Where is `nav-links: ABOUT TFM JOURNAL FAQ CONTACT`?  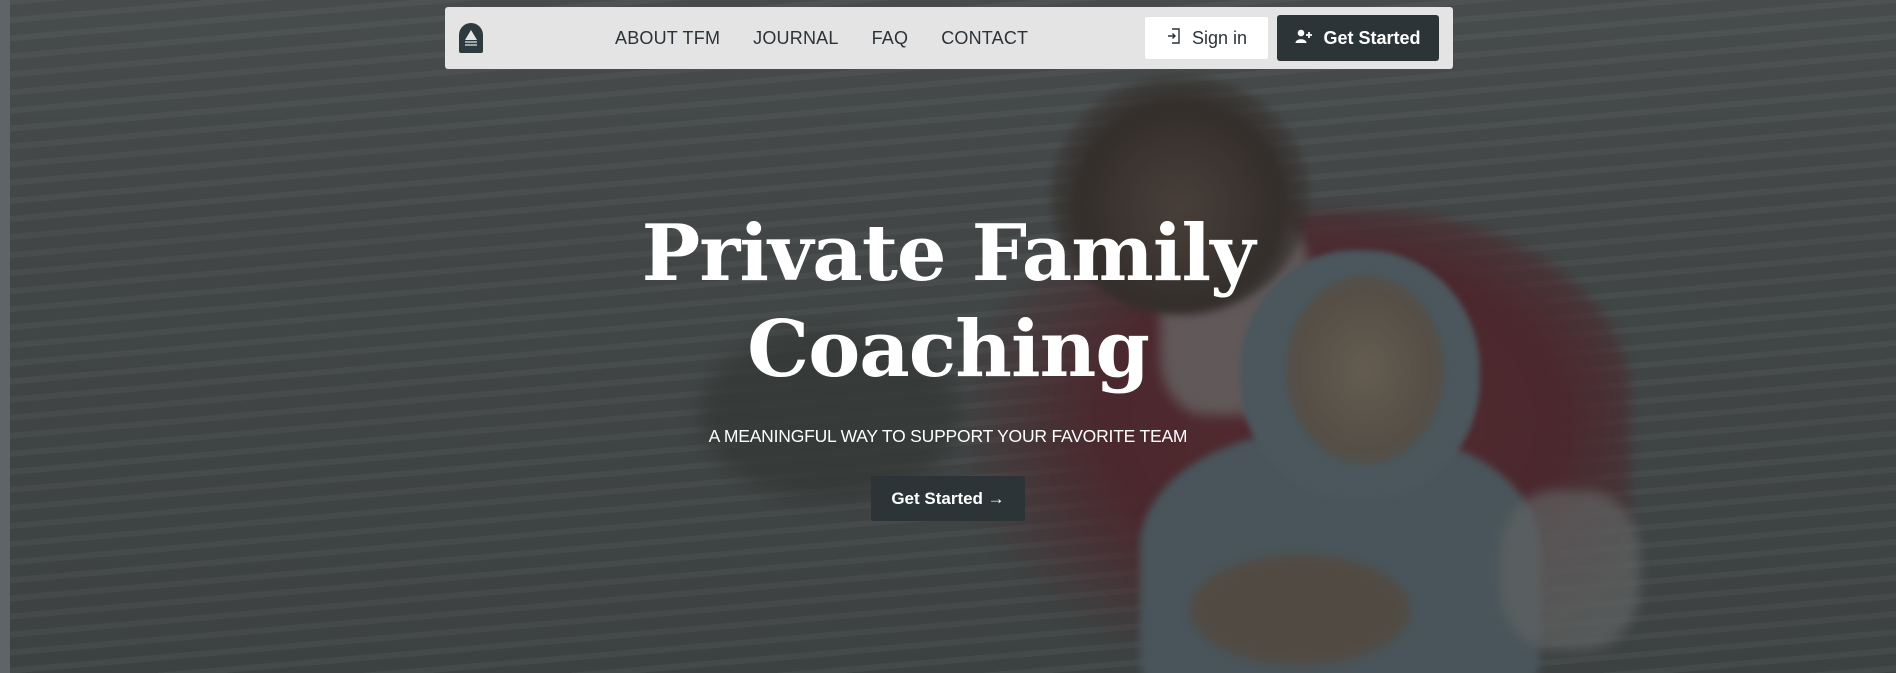 nav-links: ABOUT TFM JOURNAL FAQ CONTACT is located at coordinates (838, 38).